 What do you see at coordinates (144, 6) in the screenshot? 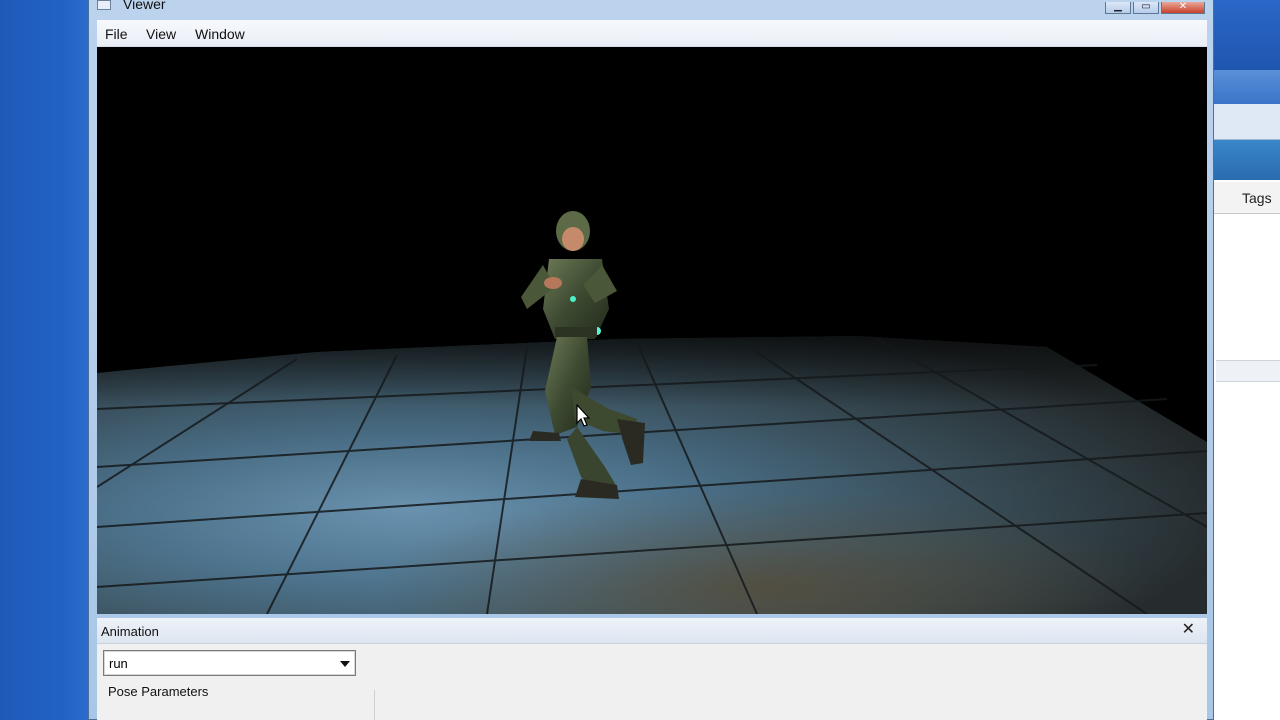
I see `window-title: Viewer` at bounding box center [144, 6].